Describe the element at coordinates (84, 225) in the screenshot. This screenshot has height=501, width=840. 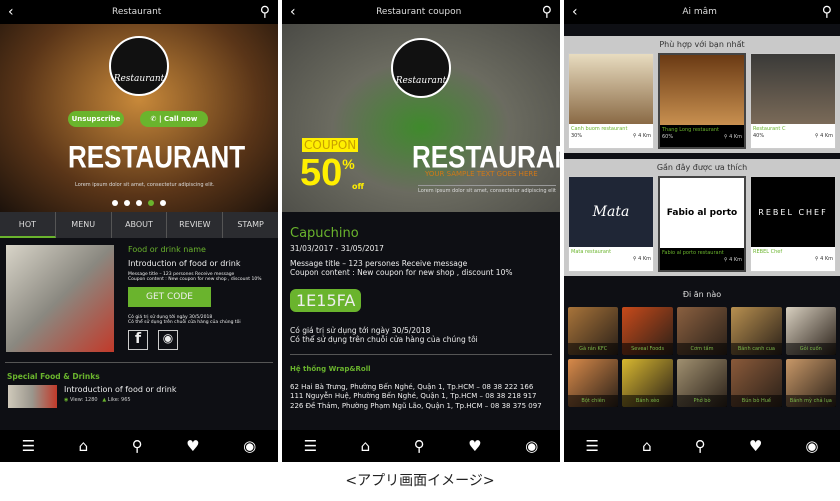
I see `tab-menu: MENU` at that location.